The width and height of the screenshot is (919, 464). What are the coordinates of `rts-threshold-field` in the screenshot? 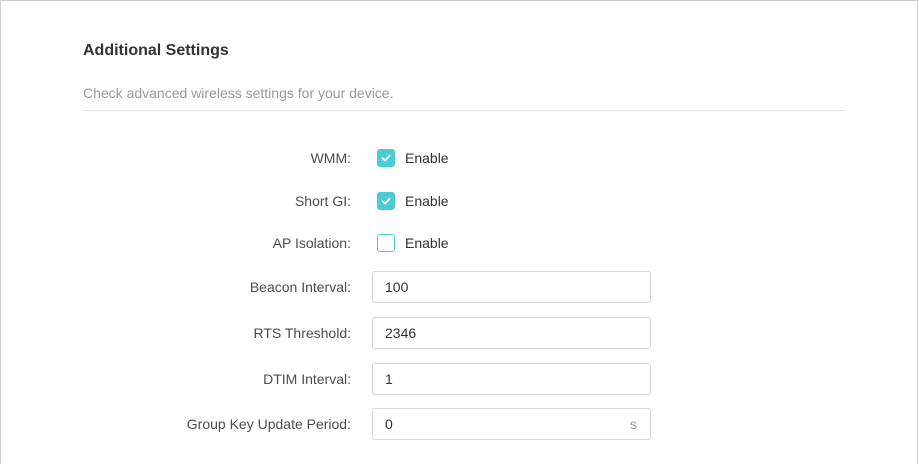 It's located at (511, 333).